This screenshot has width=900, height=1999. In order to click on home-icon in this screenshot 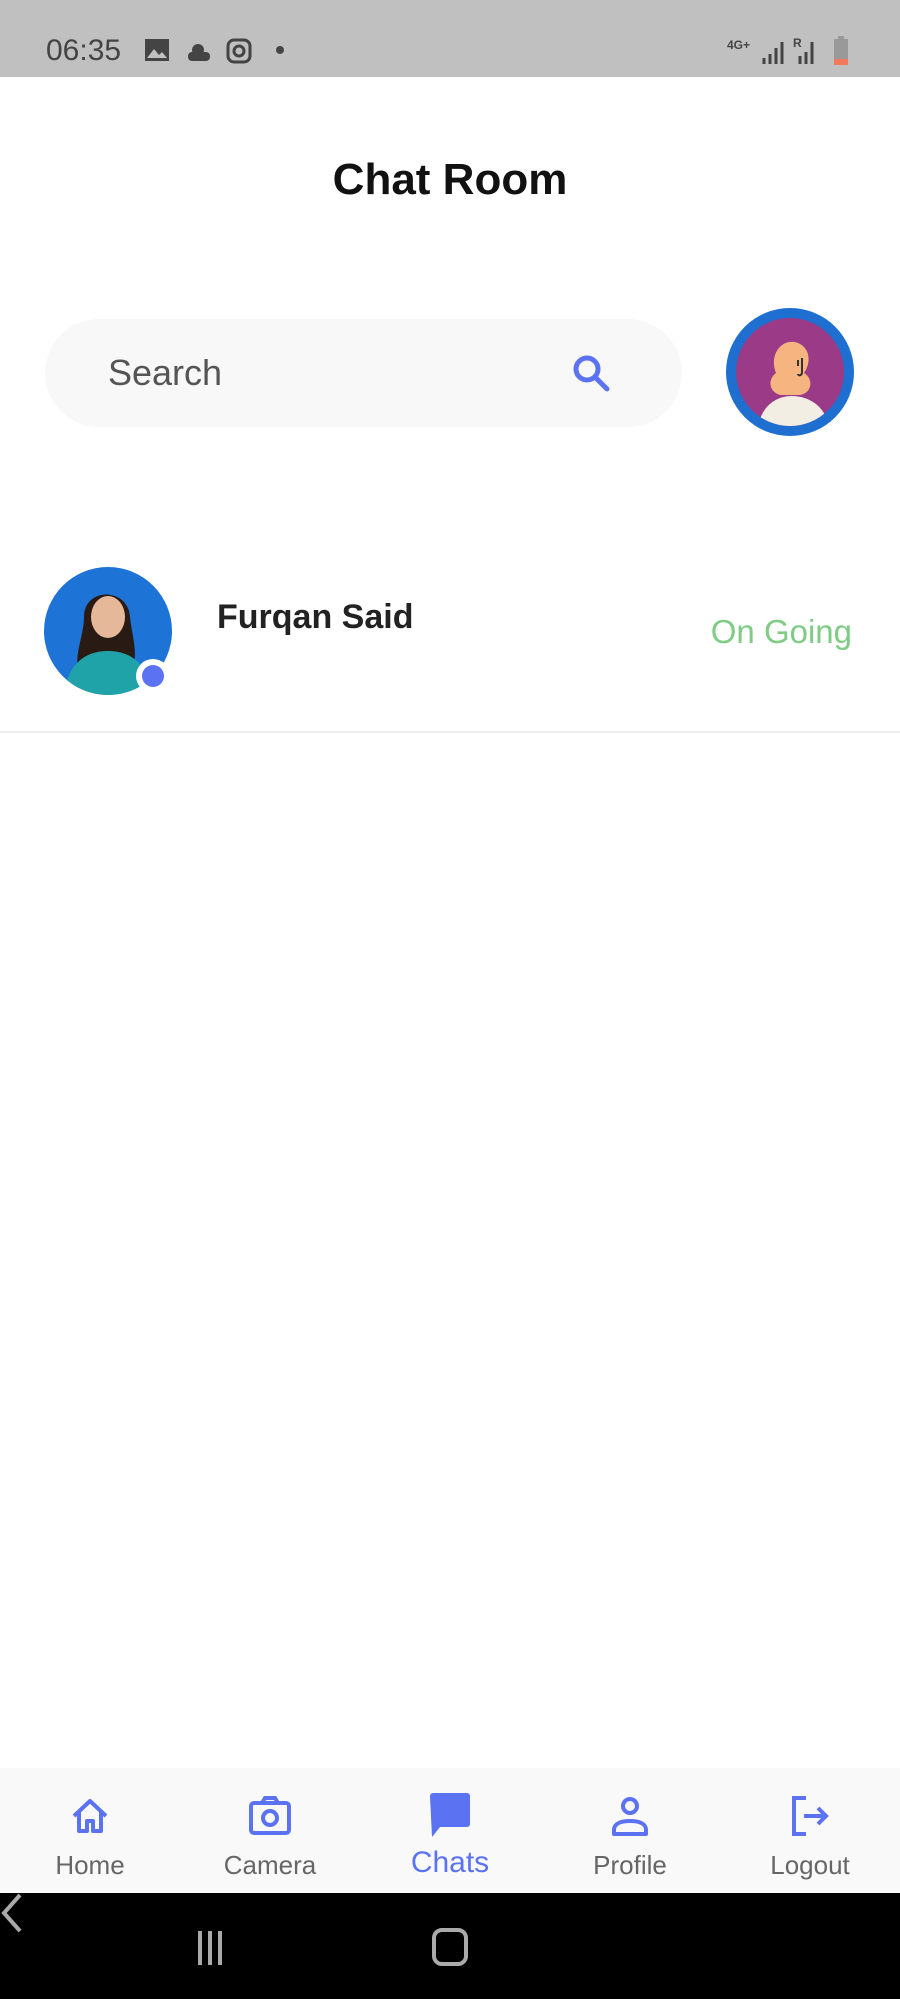, I will do `click(90, 1816)`.